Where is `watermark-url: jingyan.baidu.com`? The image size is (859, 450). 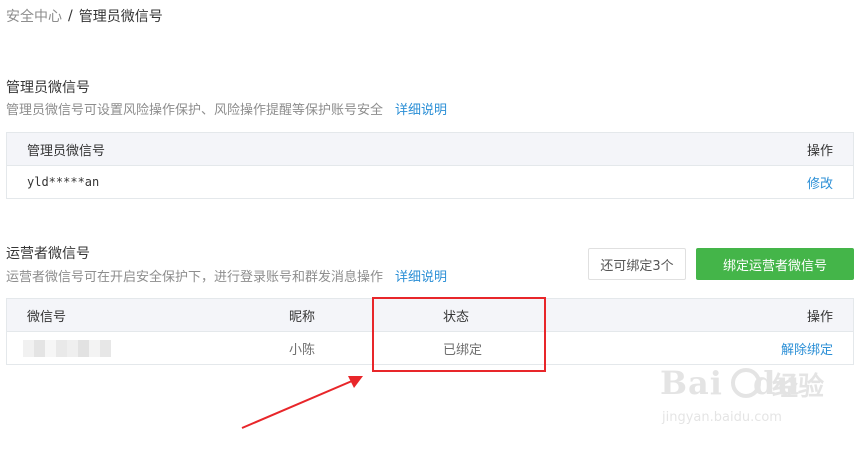
watermark-url: jingyan.baidu.com is located at coordinates (722, 417).